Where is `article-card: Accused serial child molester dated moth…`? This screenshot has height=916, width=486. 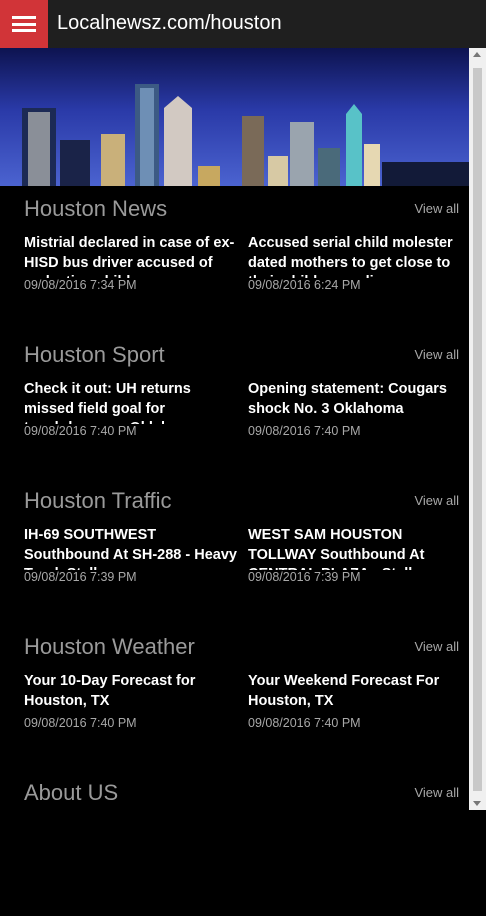
article-card: Accused serial child molester dated moth… is located at coordinates (356, 263).